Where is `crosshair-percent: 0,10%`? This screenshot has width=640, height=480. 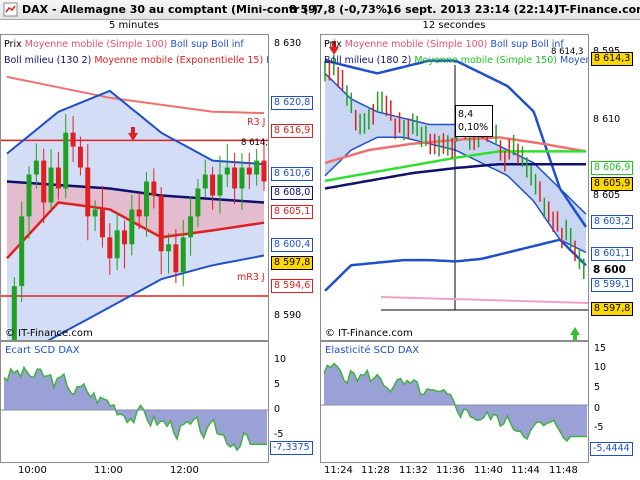
crosshair-percent: 0,10% is located at coordinates (473, 127).